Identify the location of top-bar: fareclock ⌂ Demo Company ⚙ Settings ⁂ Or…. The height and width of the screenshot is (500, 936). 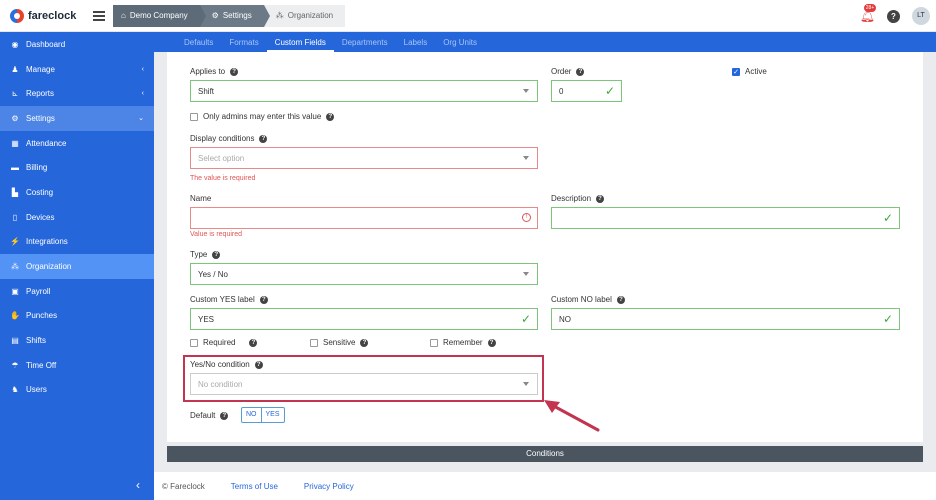
(468, 16).